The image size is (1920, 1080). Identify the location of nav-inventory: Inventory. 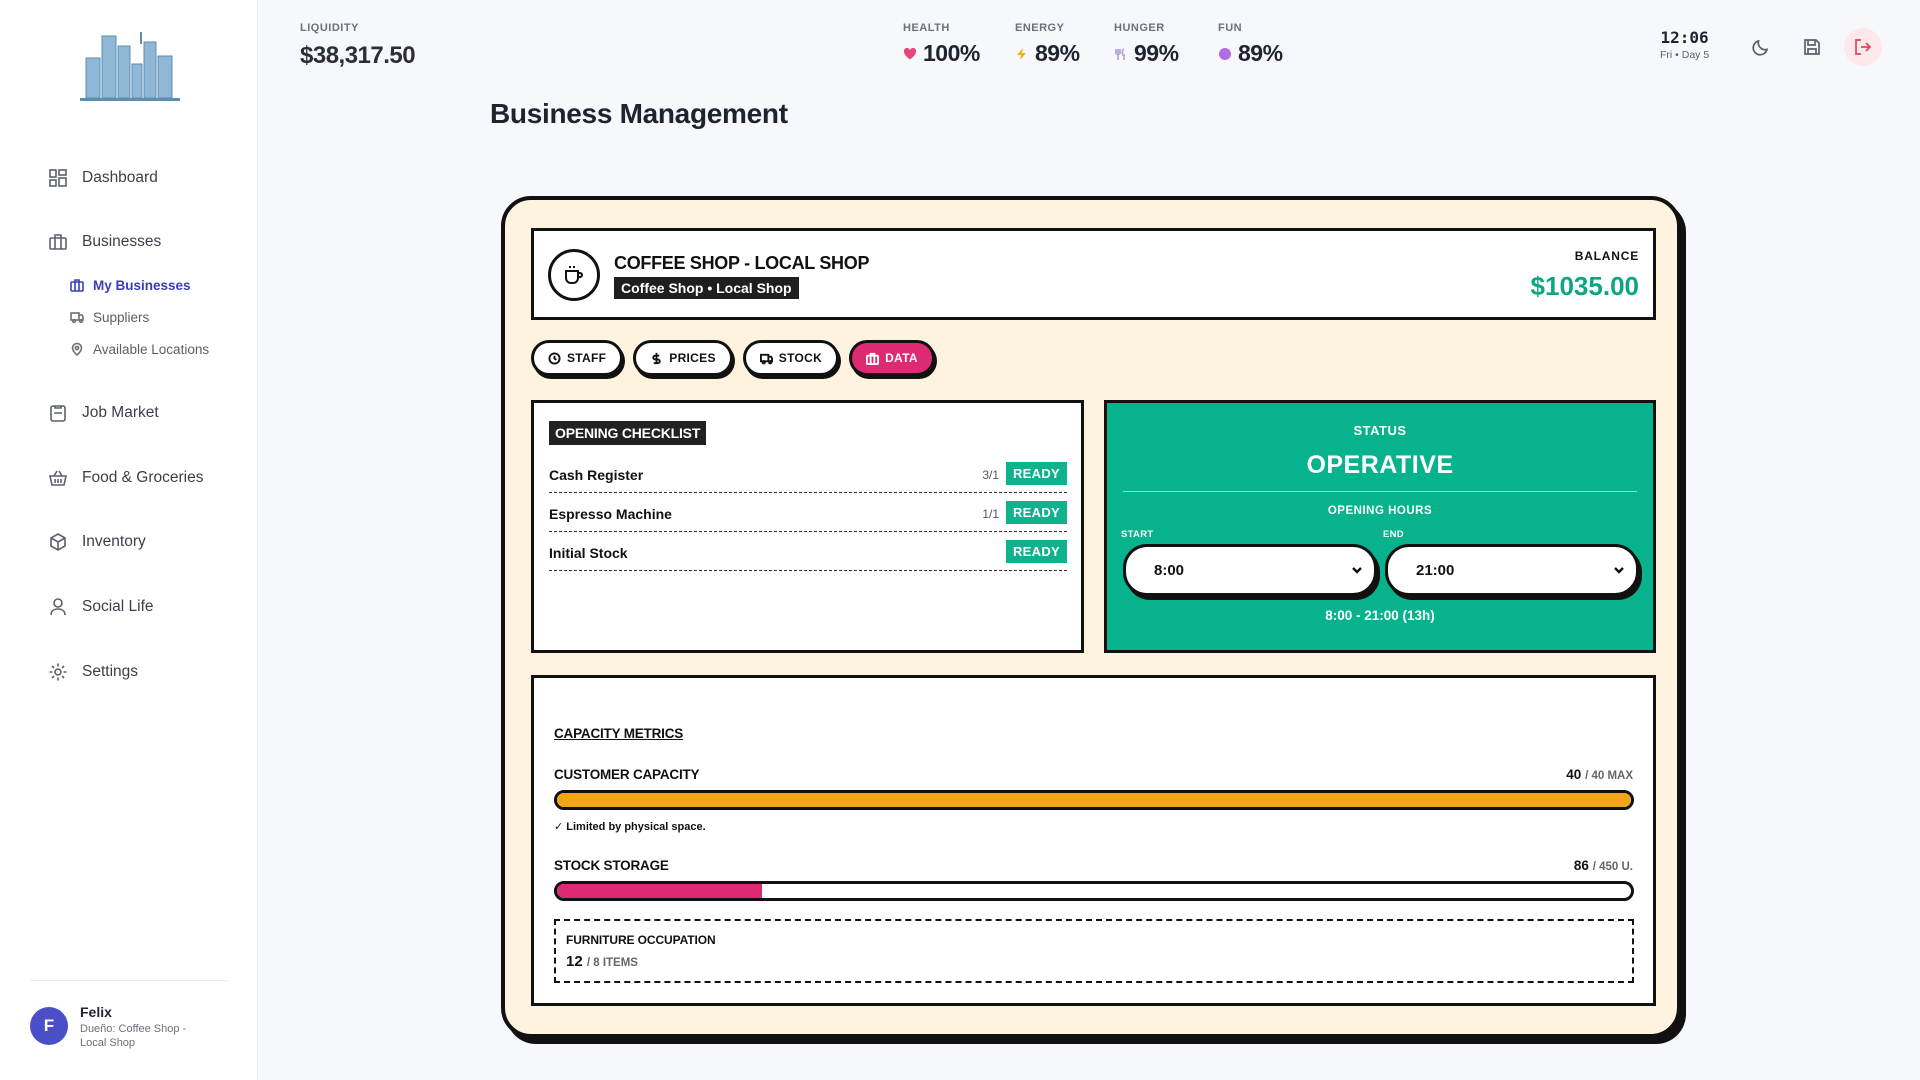
(97, 542).